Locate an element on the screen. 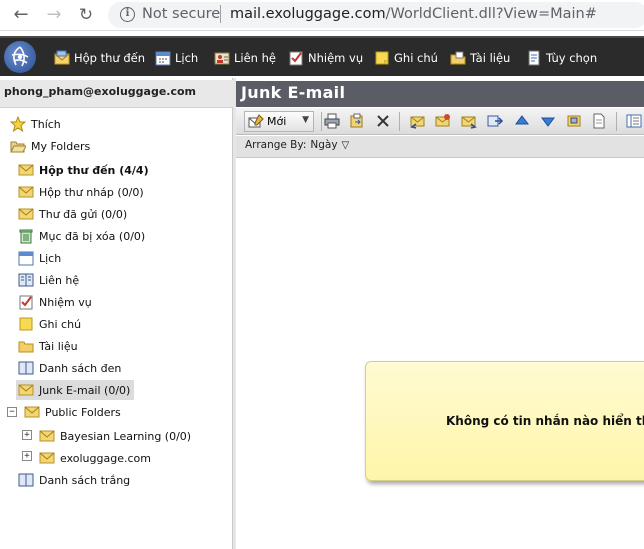 This screenshot has width=644, height=549. folder-notes: Ghi chú is located at coordinates (49, 324).